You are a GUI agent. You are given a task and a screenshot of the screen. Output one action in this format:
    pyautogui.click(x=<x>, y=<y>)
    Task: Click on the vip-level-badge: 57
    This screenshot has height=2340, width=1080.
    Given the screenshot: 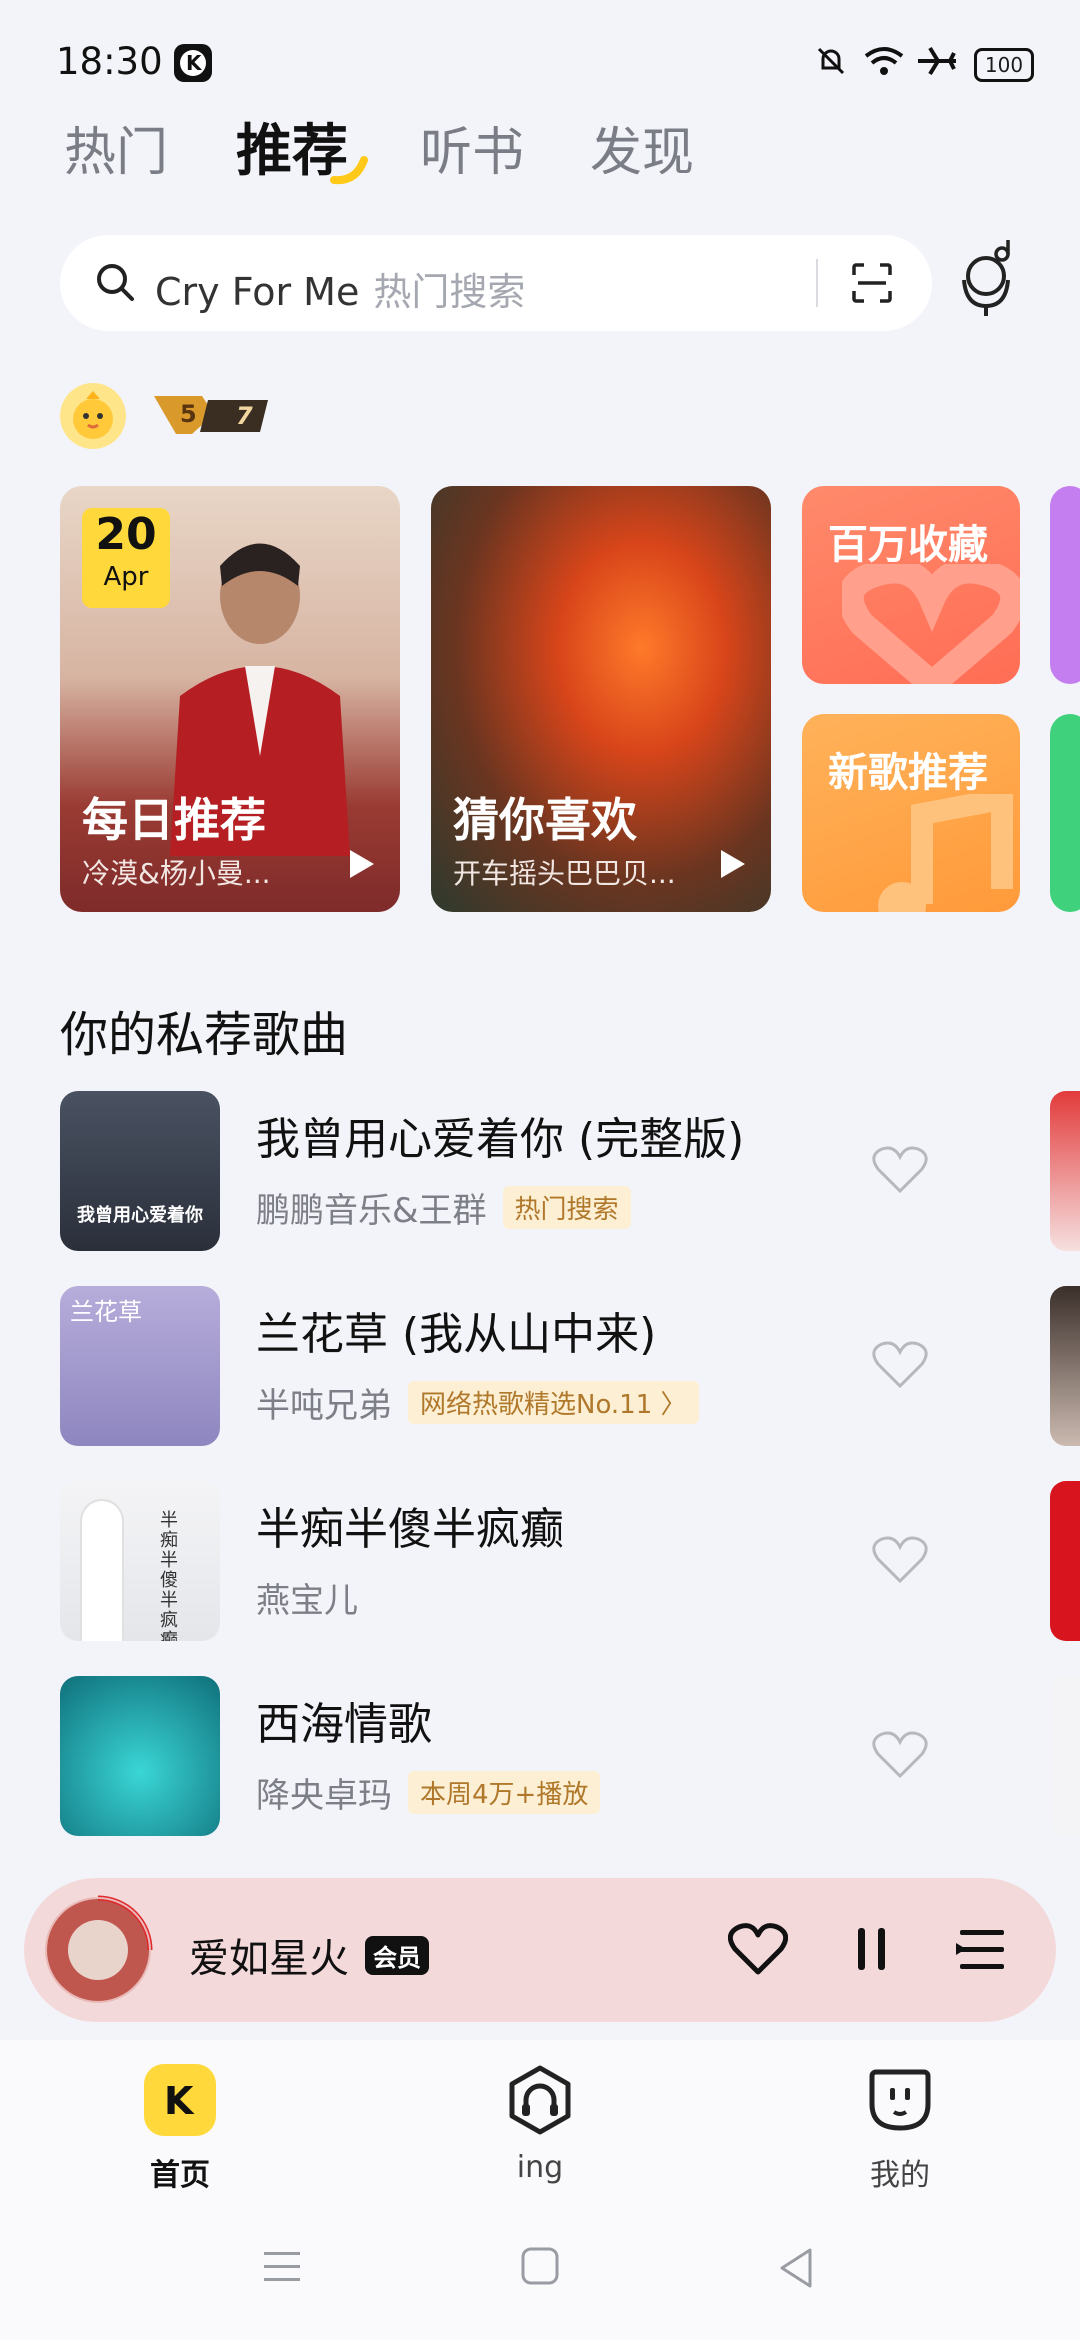 What is the action you would take?
    pyautogui.click(x=212, y=414)
    